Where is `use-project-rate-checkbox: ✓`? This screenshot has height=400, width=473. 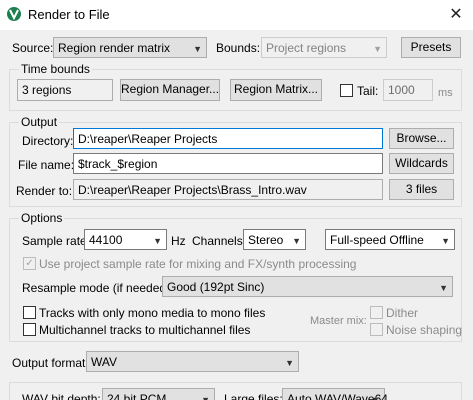
use-project-rate-checkbox: ✓ is located at coordinates (29, 263).